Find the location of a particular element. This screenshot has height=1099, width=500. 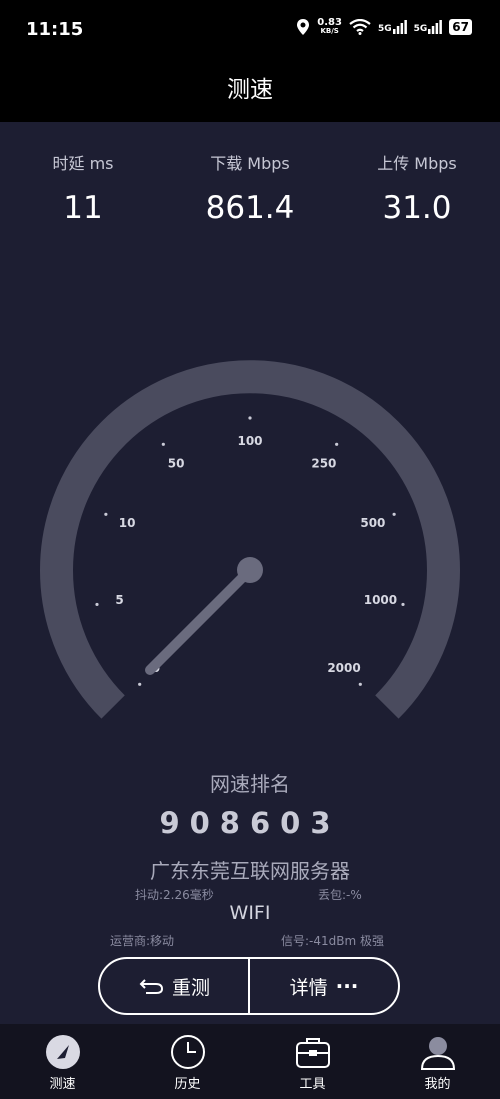

retest-label: 重测 is located at coordinates (190, 987).